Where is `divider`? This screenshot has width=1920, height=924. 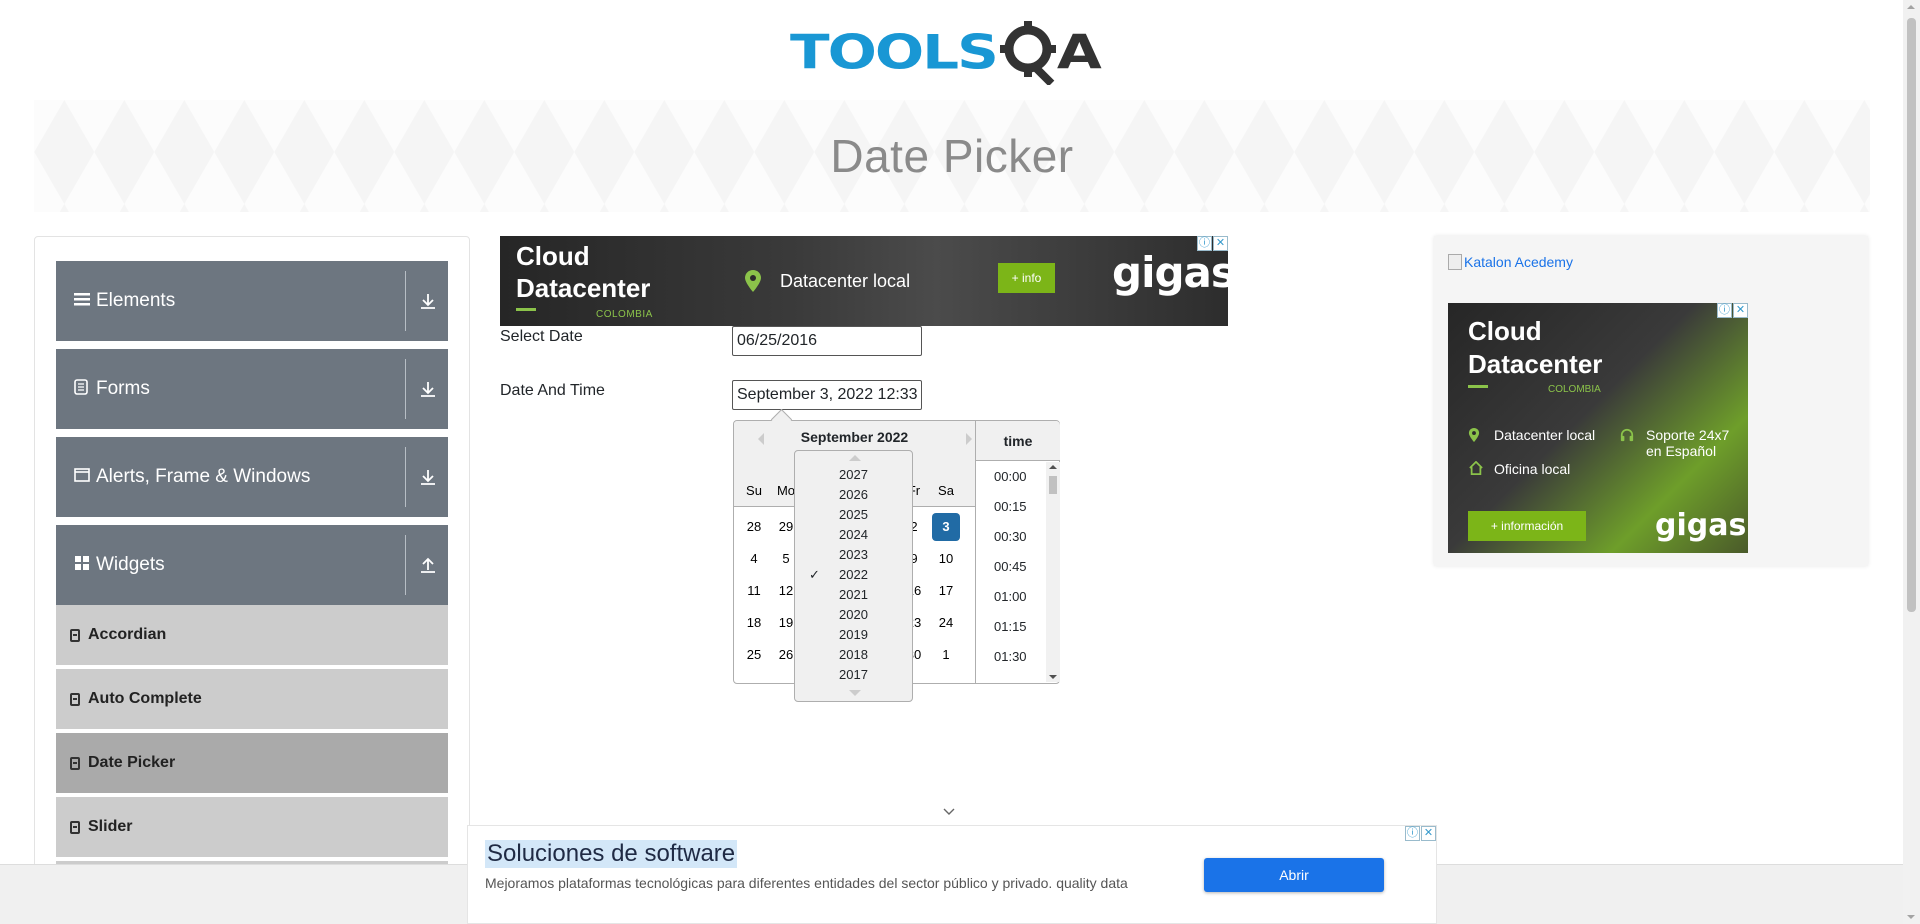
divider is located at coordinates (405, 301).